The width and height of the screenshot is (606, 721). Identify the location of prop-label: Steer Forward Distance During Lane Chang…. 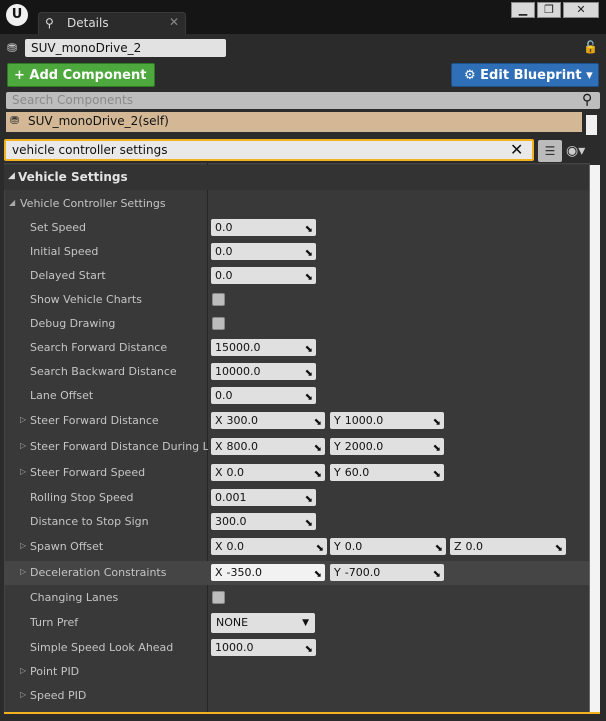
(119, 446).